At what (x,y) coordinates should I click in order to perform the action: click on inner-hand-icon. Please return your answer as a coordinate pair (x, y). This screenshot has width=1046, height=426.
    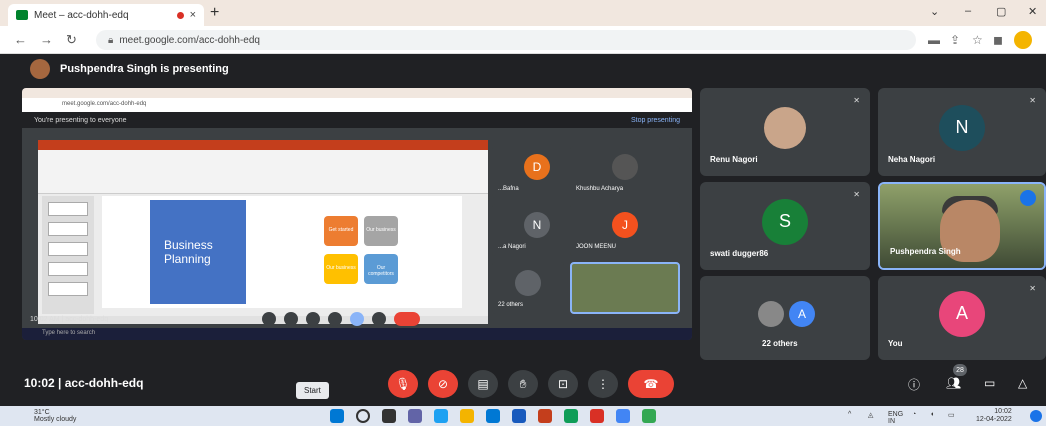
    Looking at the image, I should click on (335, 319).